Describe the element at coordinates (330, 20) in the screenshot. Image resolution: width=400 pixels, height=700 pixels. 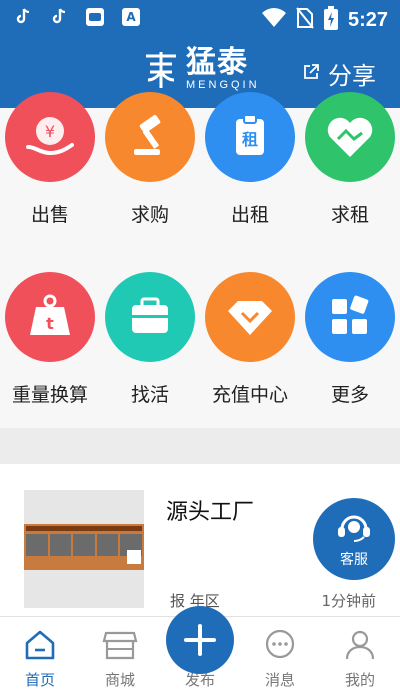
I see `battery-icon` at that location.